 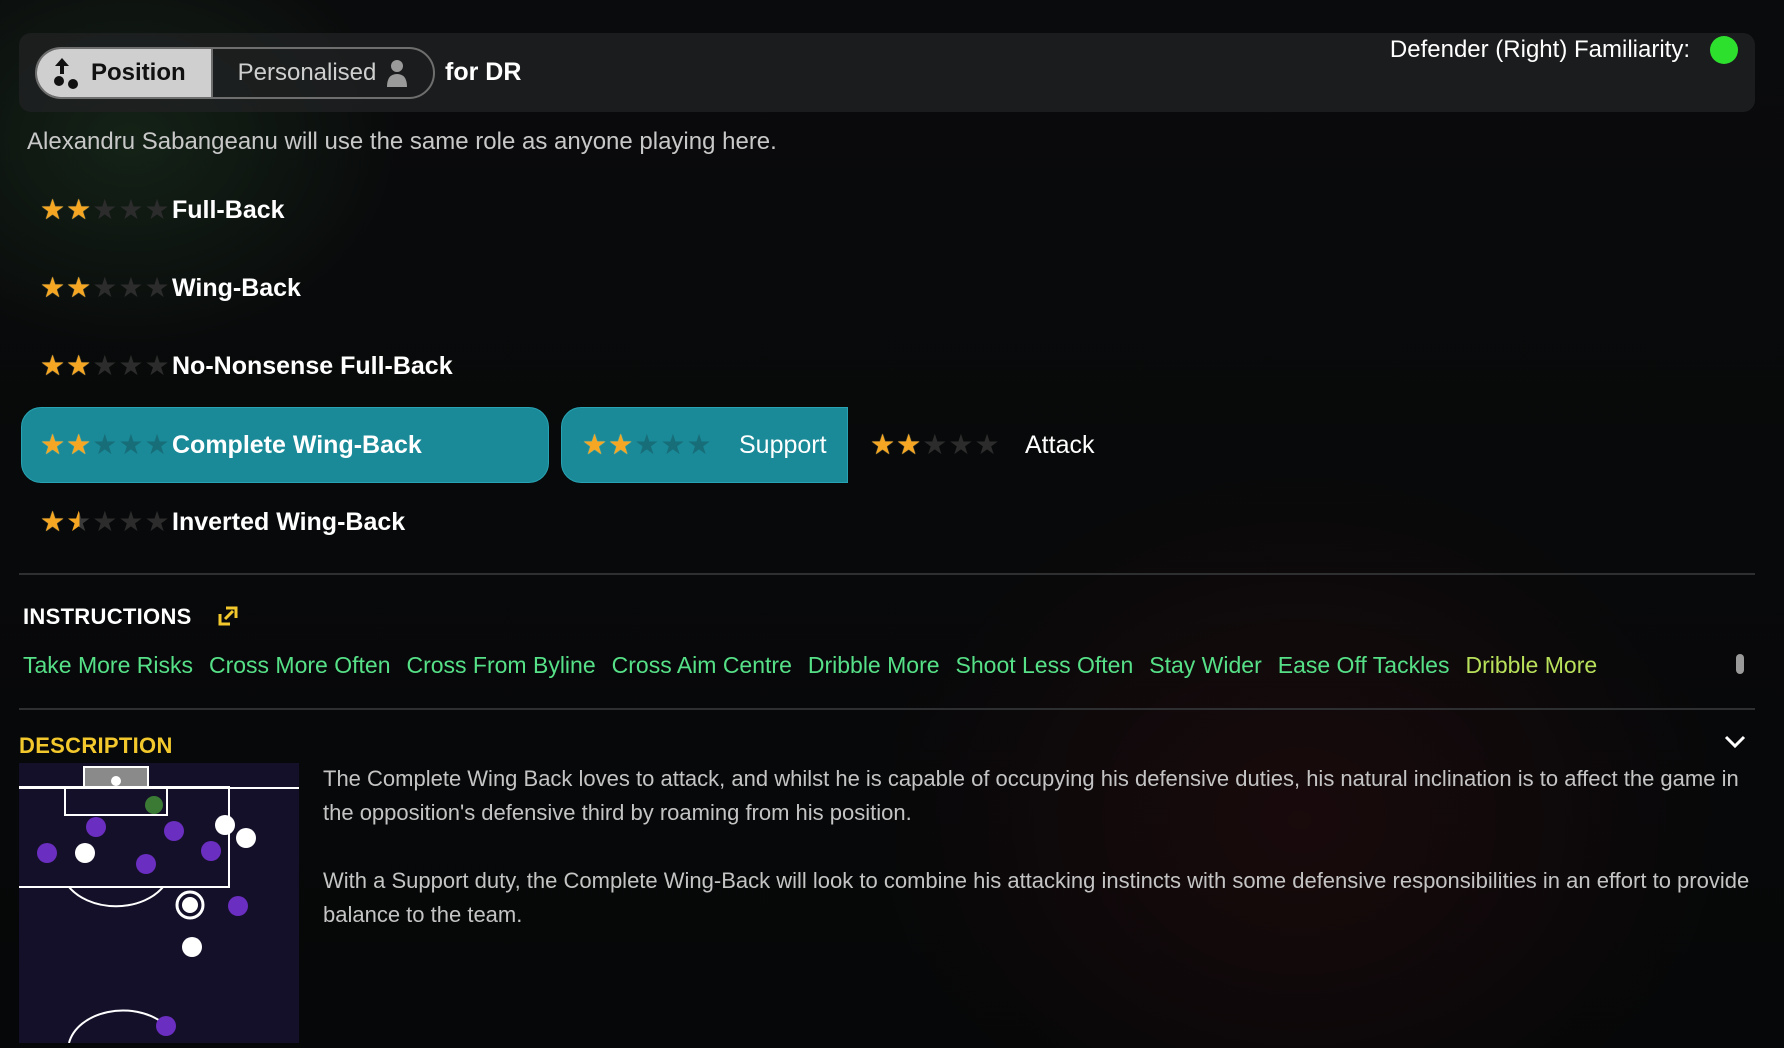 What do you see at coordinates (107, 616) in the screenshot?
I see `instructions-title: INSTRUCTIONS` at bounding box center [107, 616].